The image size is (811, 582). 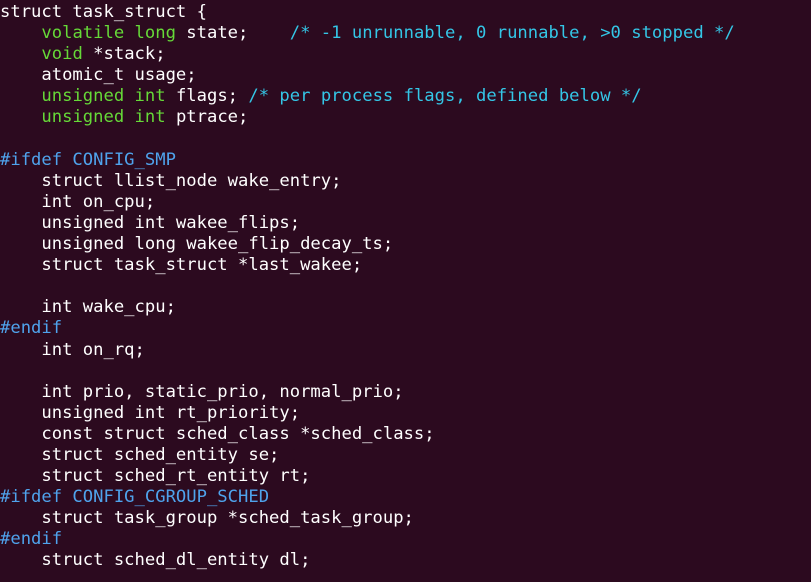 What do you see at coordinates (171, 180) in the screenshot?
I see `code-token-default: struct llist_node wake_entry;` at bounding box center [171, 180].